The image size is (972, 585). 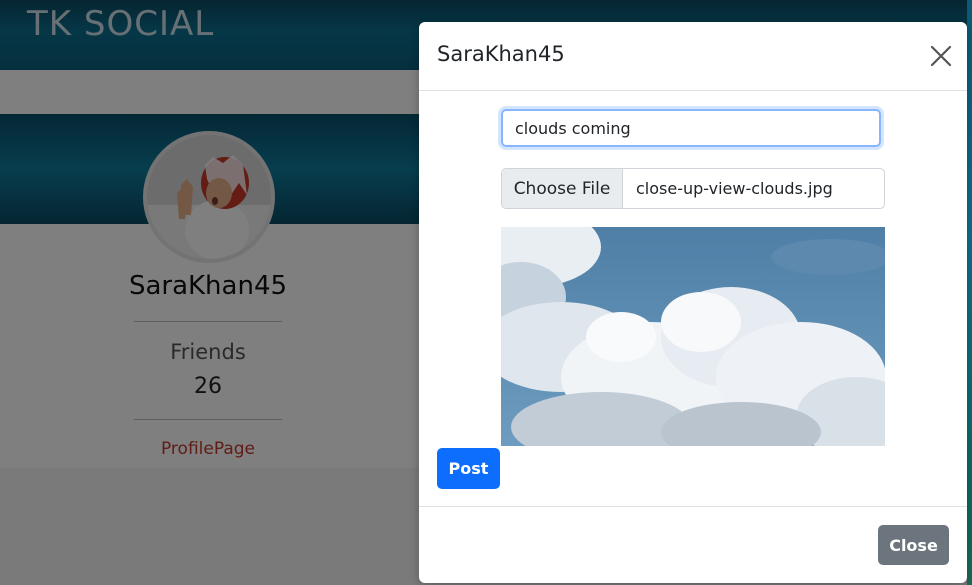 I want to click on modal-footer-divider, so click(x=693, y=506).